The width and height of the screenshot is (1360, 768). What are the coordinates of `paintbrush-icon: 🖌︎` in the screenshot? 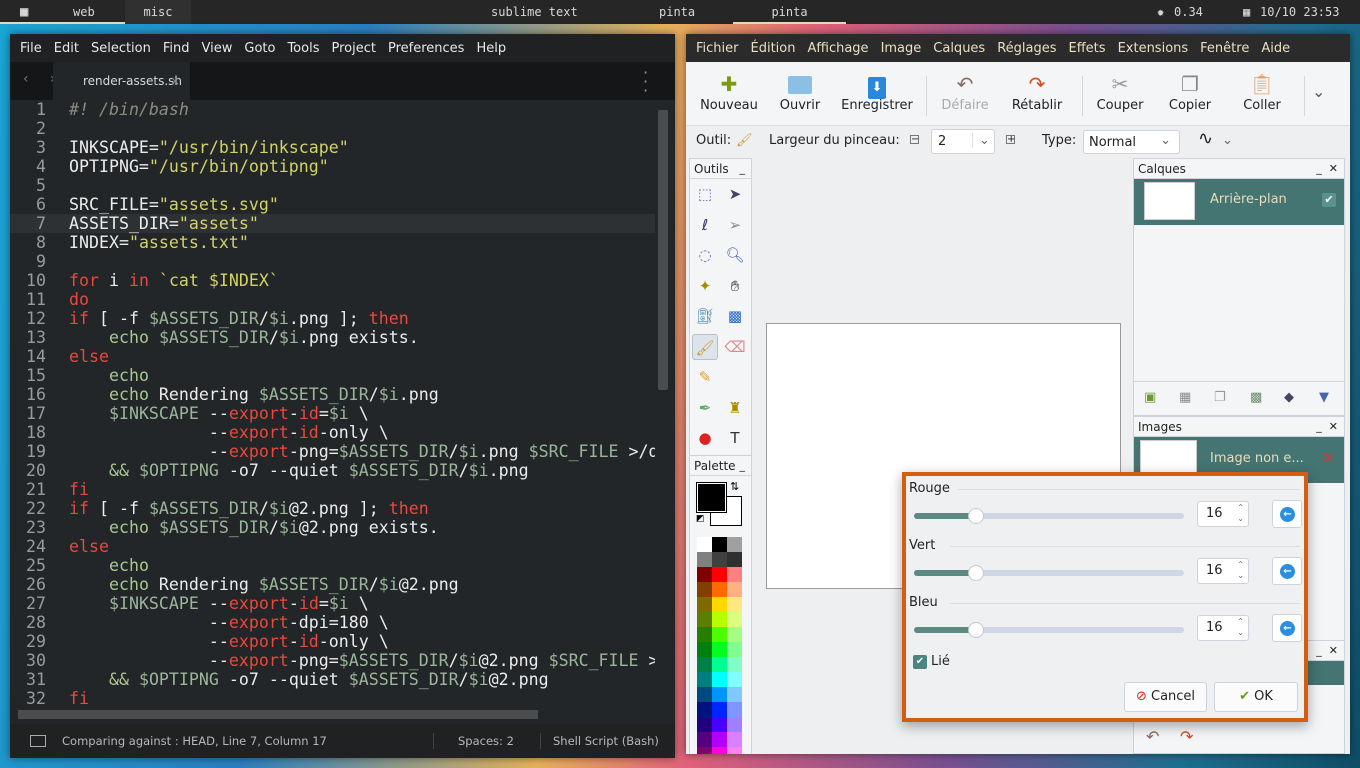 It's located at (705, 346).